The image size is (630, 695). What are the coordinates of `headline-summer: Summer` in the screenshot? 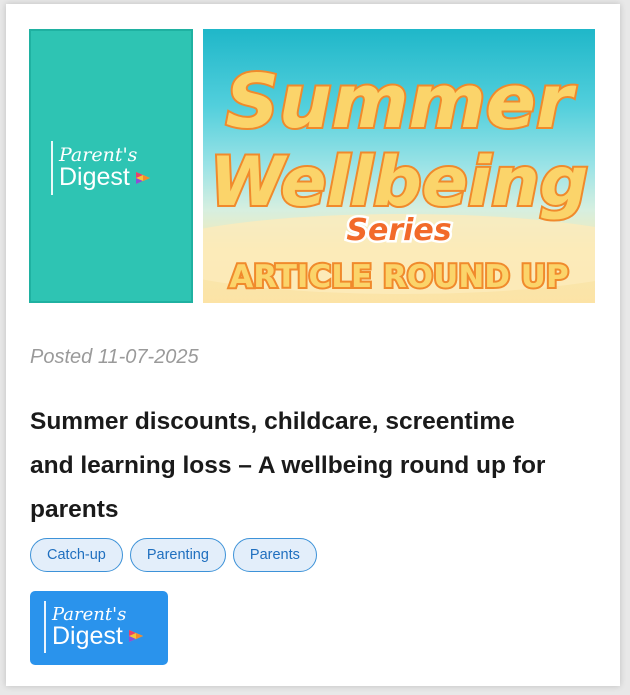 It's located at (401, 102).